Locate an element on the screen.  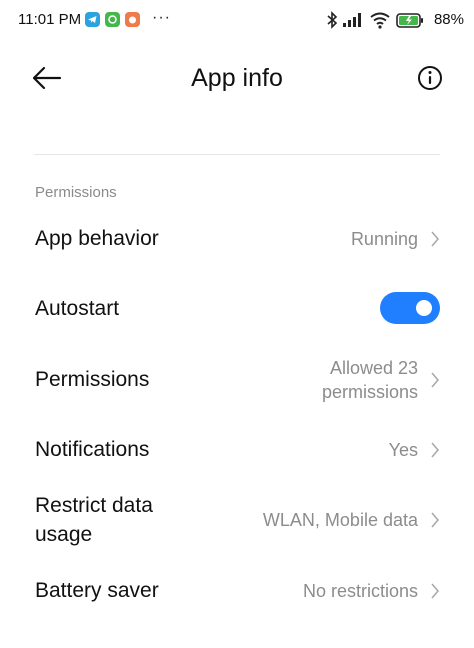
row-value-line2: permissions is located at coordinates (369, 392).